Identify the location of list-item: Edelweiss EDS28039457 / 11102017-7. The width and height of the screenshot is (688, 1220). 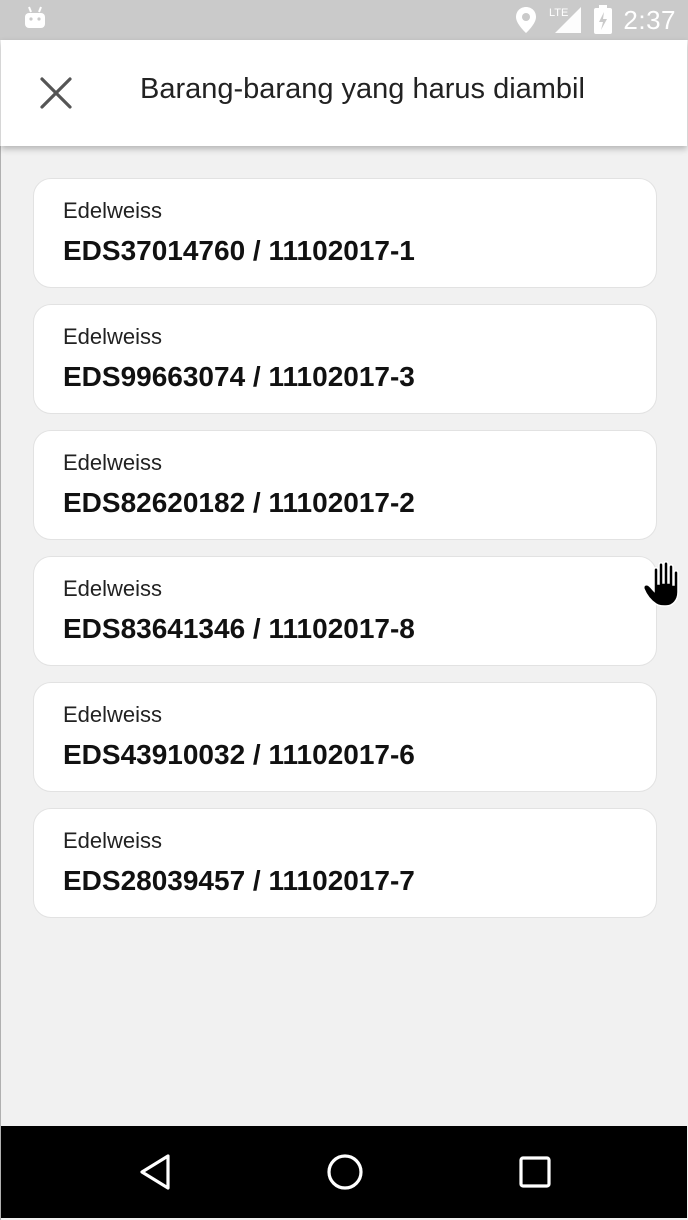
(345, 863).